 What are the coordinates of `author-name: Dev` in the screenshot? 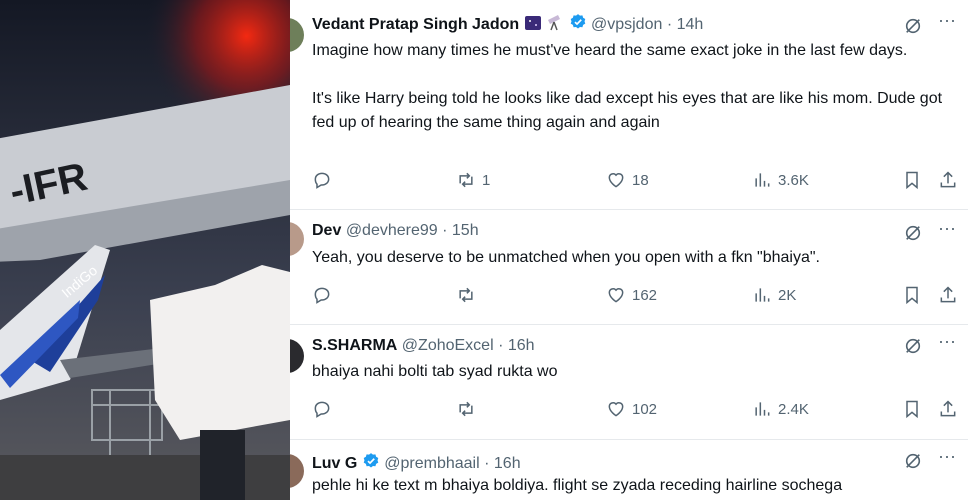 It's located at (326, 230).